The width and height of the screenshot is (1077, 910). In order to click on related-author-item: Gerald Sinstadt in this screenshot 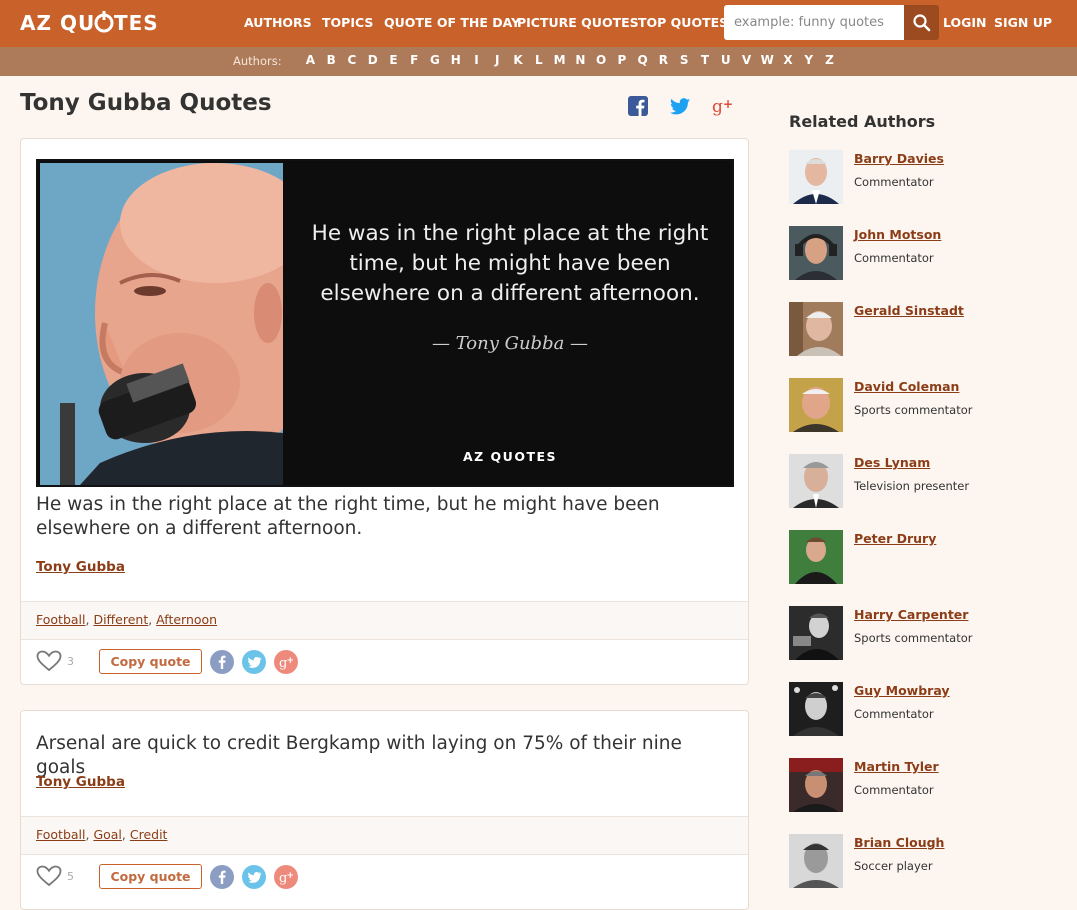, I will do `click(924, 330)`.